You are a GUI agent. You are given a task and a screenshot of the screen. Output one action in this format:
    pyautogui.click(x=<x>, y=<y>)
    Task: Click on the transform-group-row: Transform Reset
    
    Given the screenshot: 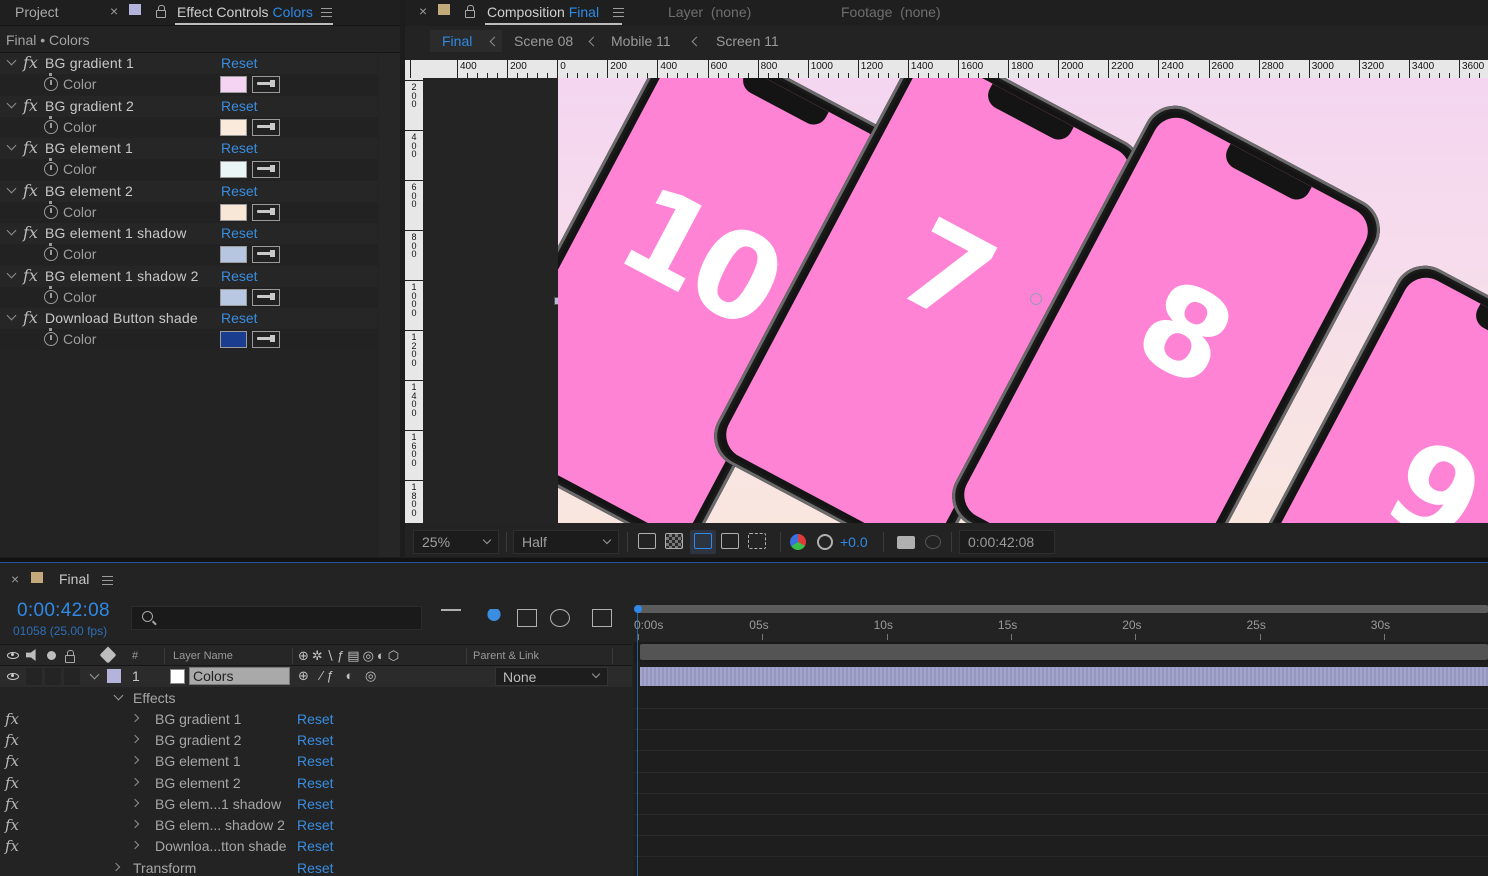 What is the action you would take?
    pyautogui.click(x=316, y=867)
    